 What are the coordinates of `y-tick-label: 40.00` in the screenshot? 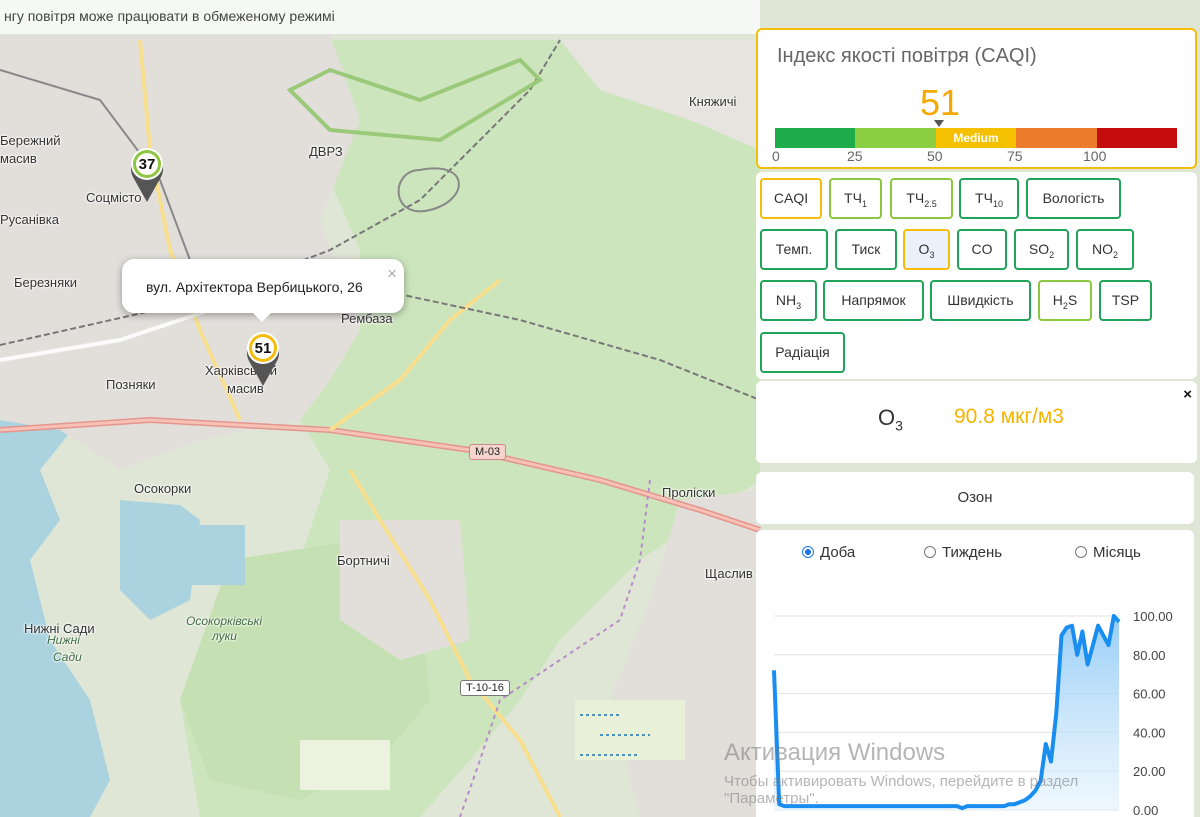 It's located at (1149, 732).